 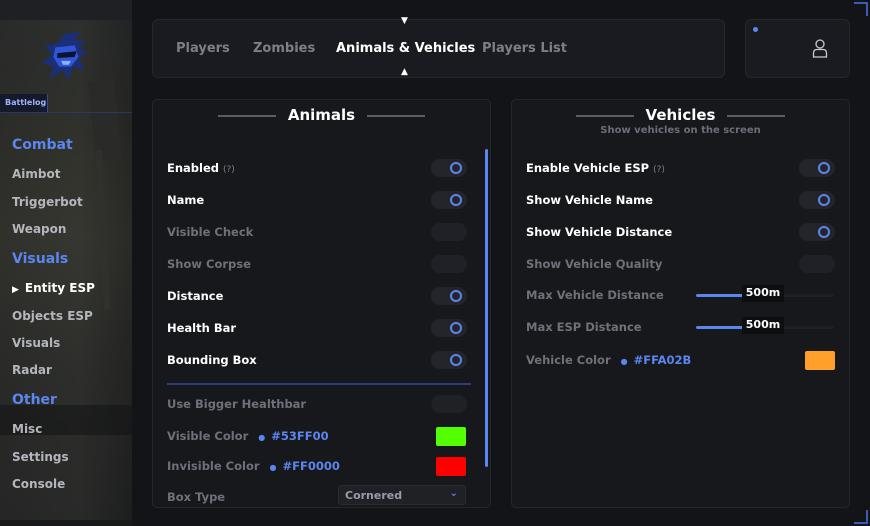 I want to click on brand-divider, so click(x=66, y=112).